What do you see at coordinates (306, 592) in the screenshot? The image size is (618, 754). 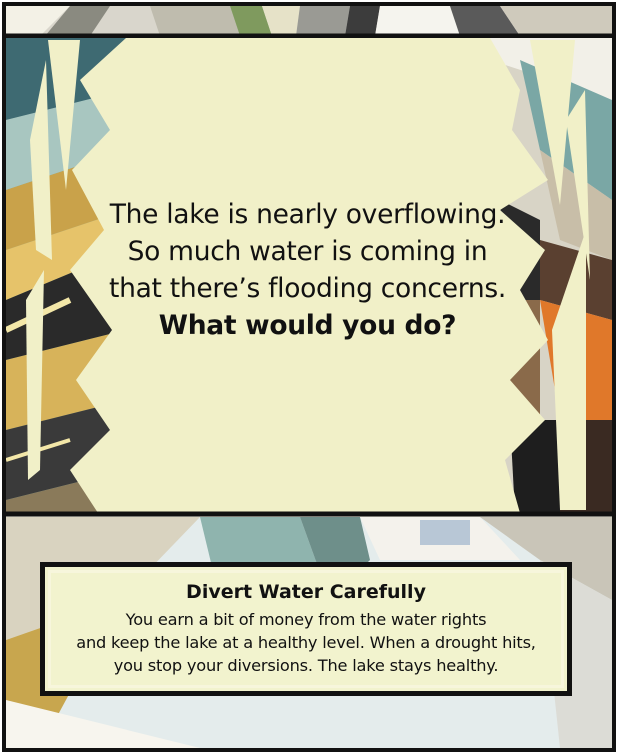 I see `choice-title: Divert Water Carefully` at bounding box center [306, 592].